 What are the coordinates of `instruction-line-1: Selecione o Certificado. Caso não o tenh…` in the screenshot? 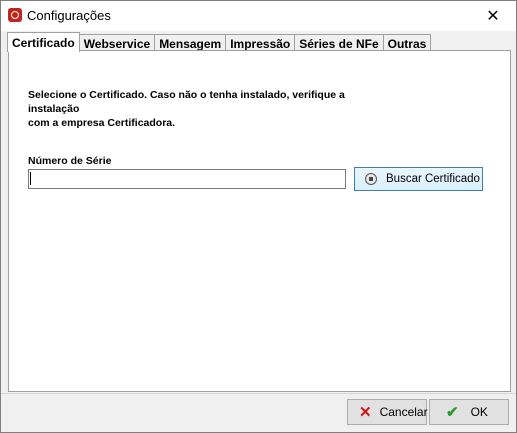 It's located at (186, 102).